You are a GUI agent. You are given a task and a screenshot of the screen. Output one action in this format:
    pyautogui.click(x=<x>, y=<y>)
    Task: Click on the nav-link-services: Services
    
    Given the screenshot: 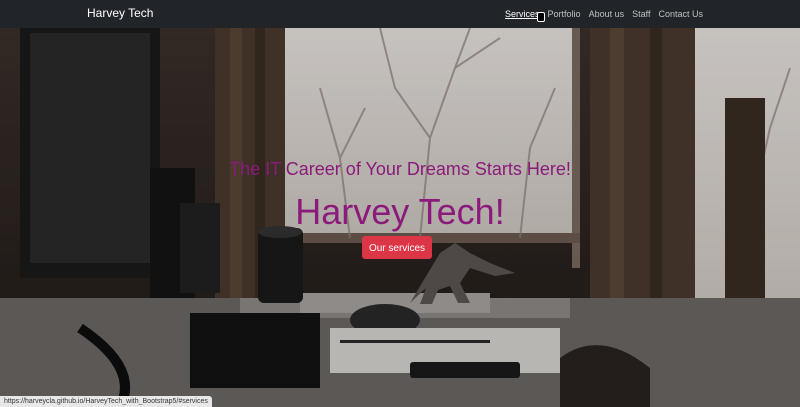 What is the action you would take?
    pyautogui.click(x=522, y=14)
    